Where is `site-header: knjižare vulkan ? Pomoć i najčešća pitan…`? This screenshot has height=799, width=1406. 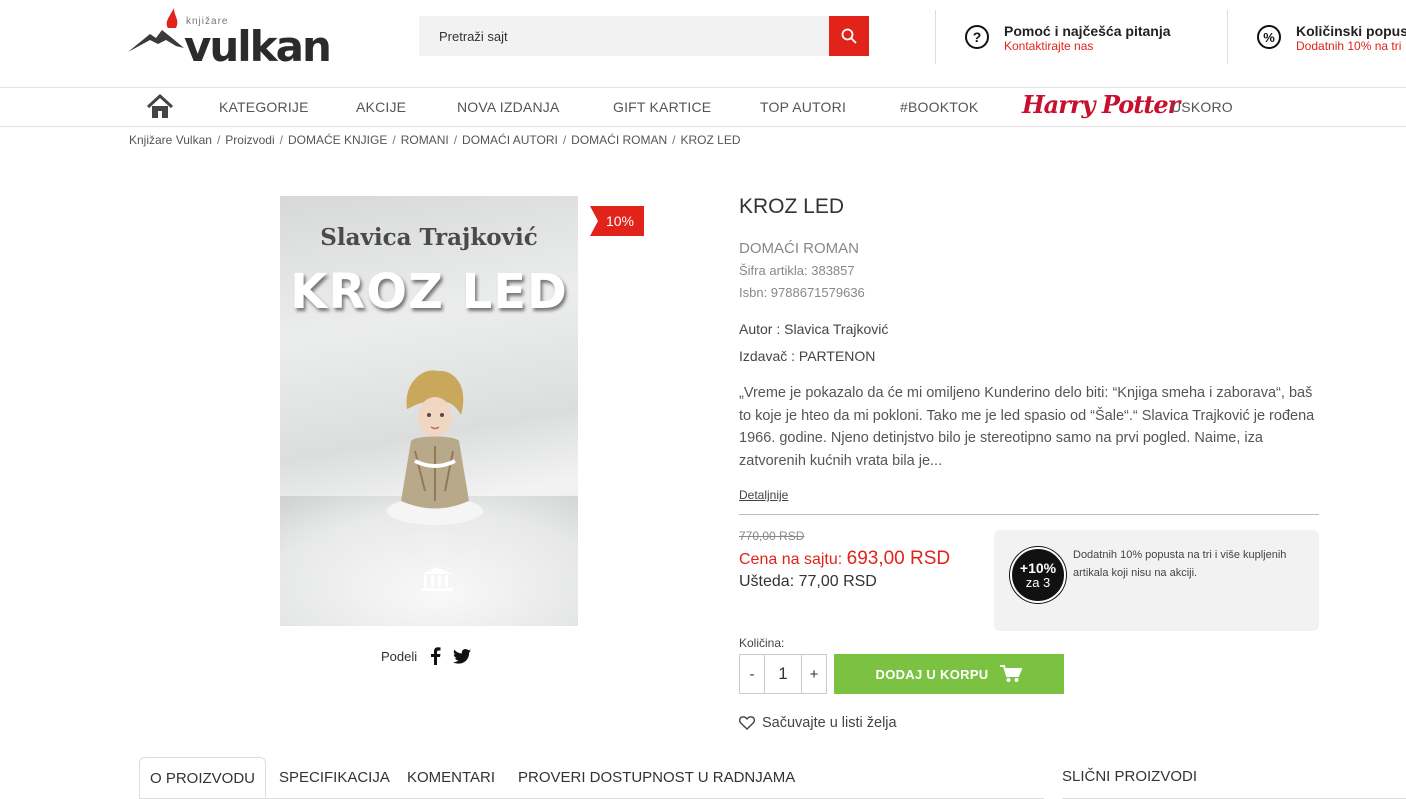 site-header: knjižare vulkan ? Pomoć i najčešća pitan… is located at coordinates (703, 44).